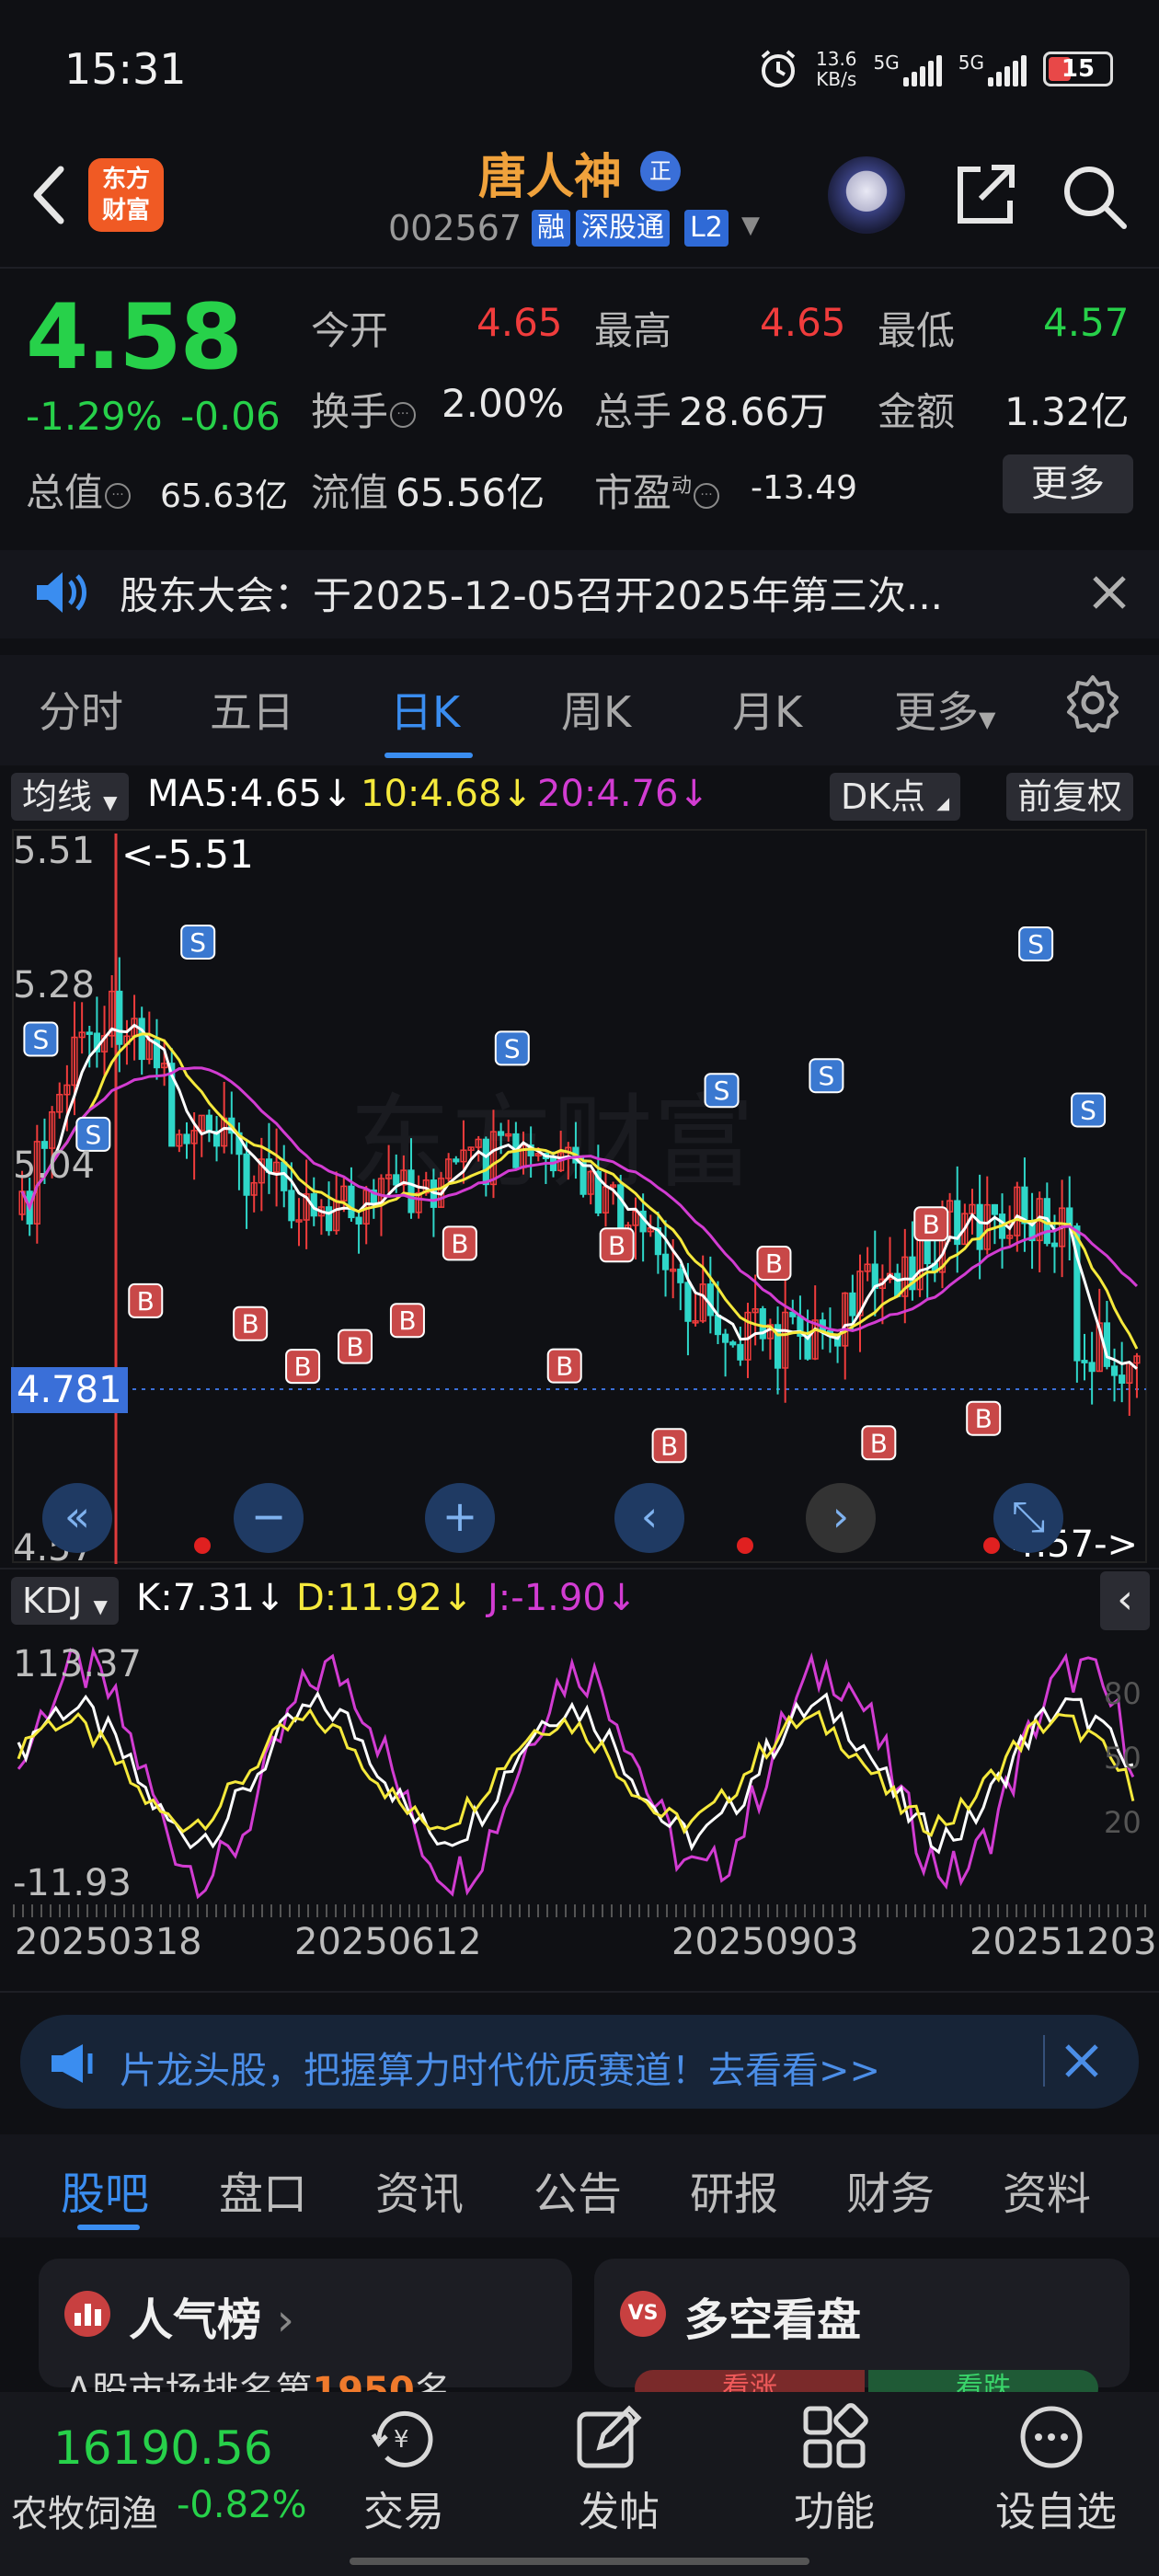 This screenshot has width=1159, height=2576. Describe the element at coordinates (547, 1598) in the screenshot. I see `kdj-j-text: J:-1.90` at that location.